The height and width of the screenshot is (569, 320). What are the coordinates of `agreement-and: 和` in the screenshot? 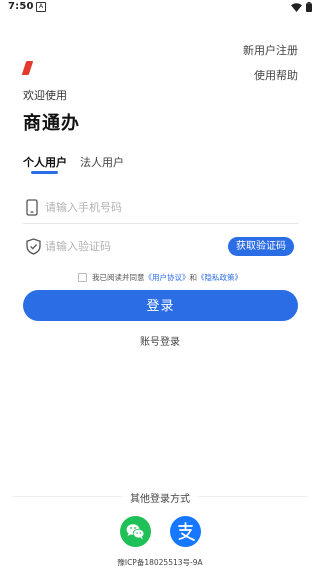 It's located at (193, 277).